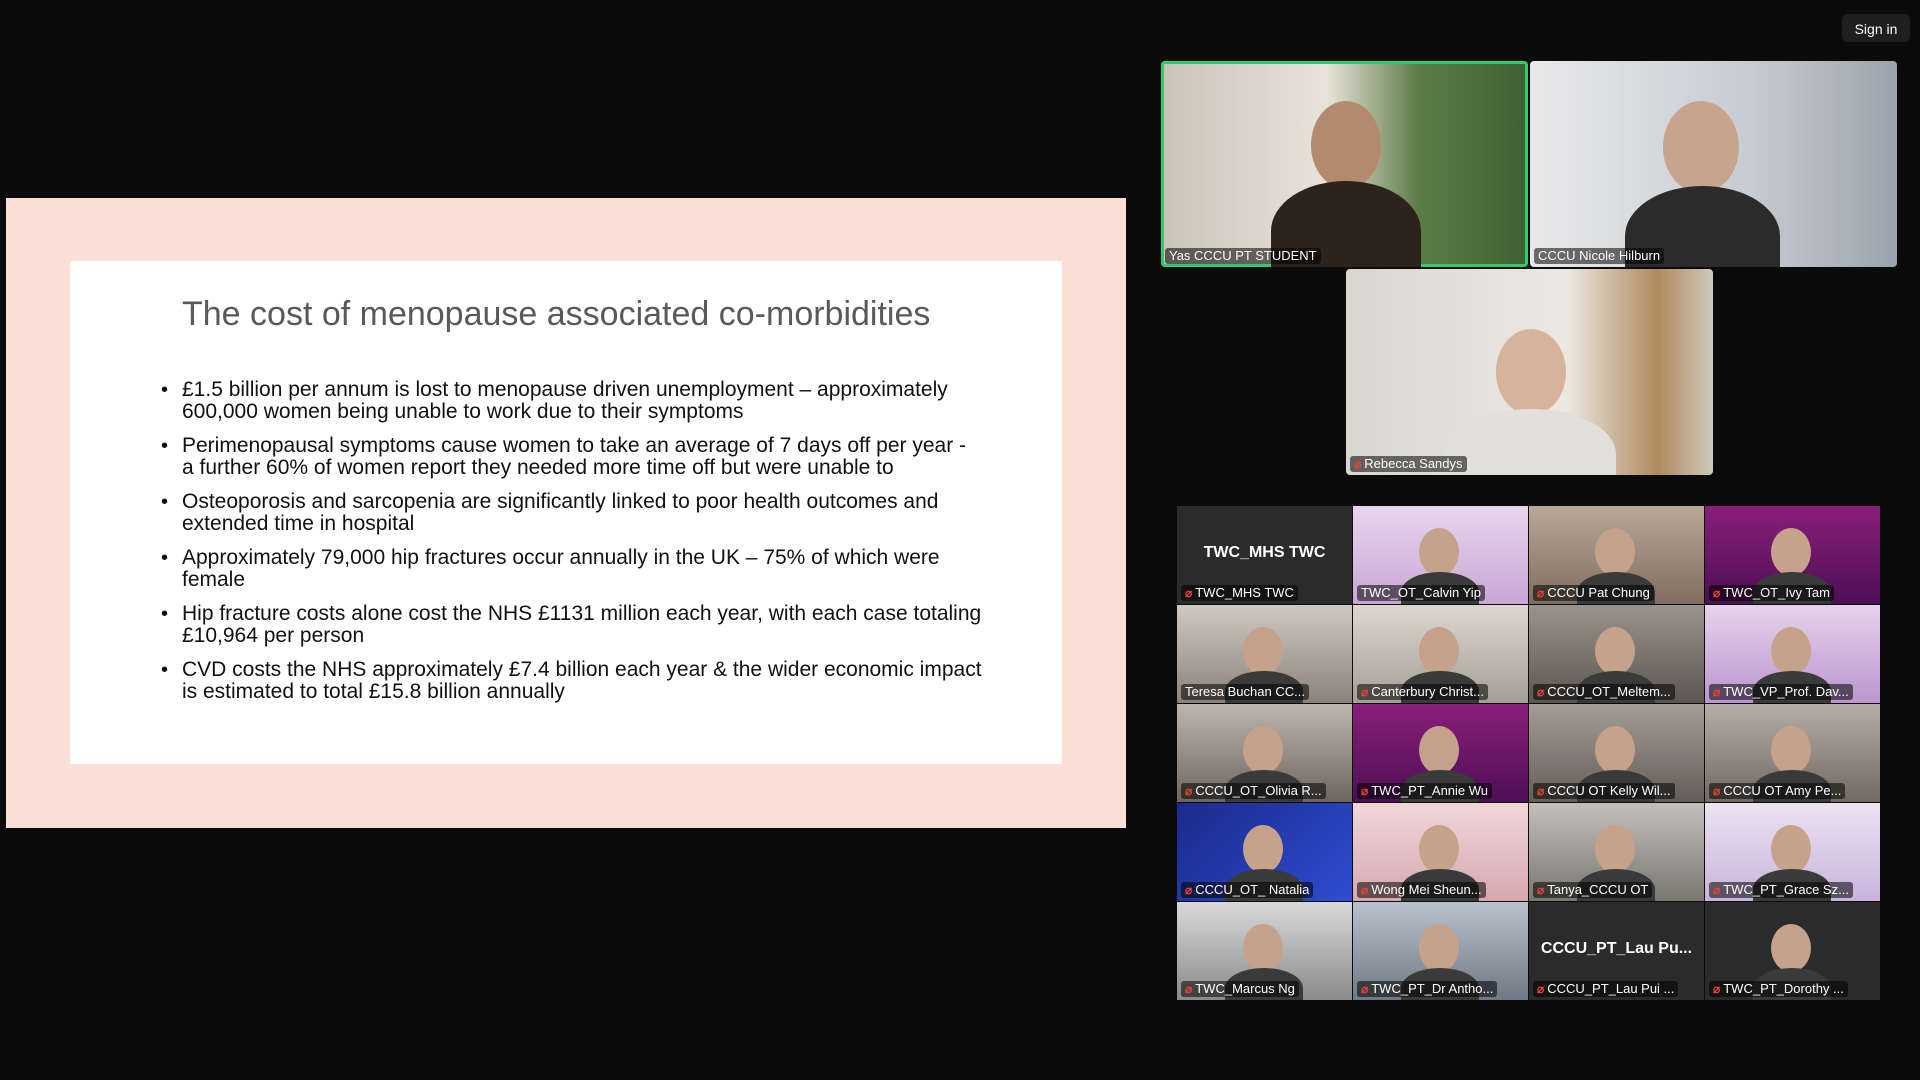  Describe the element at coordinates (1264, 552) in the screenshot. I see `participant-display-name: TWC_MHS TWC` at that location.